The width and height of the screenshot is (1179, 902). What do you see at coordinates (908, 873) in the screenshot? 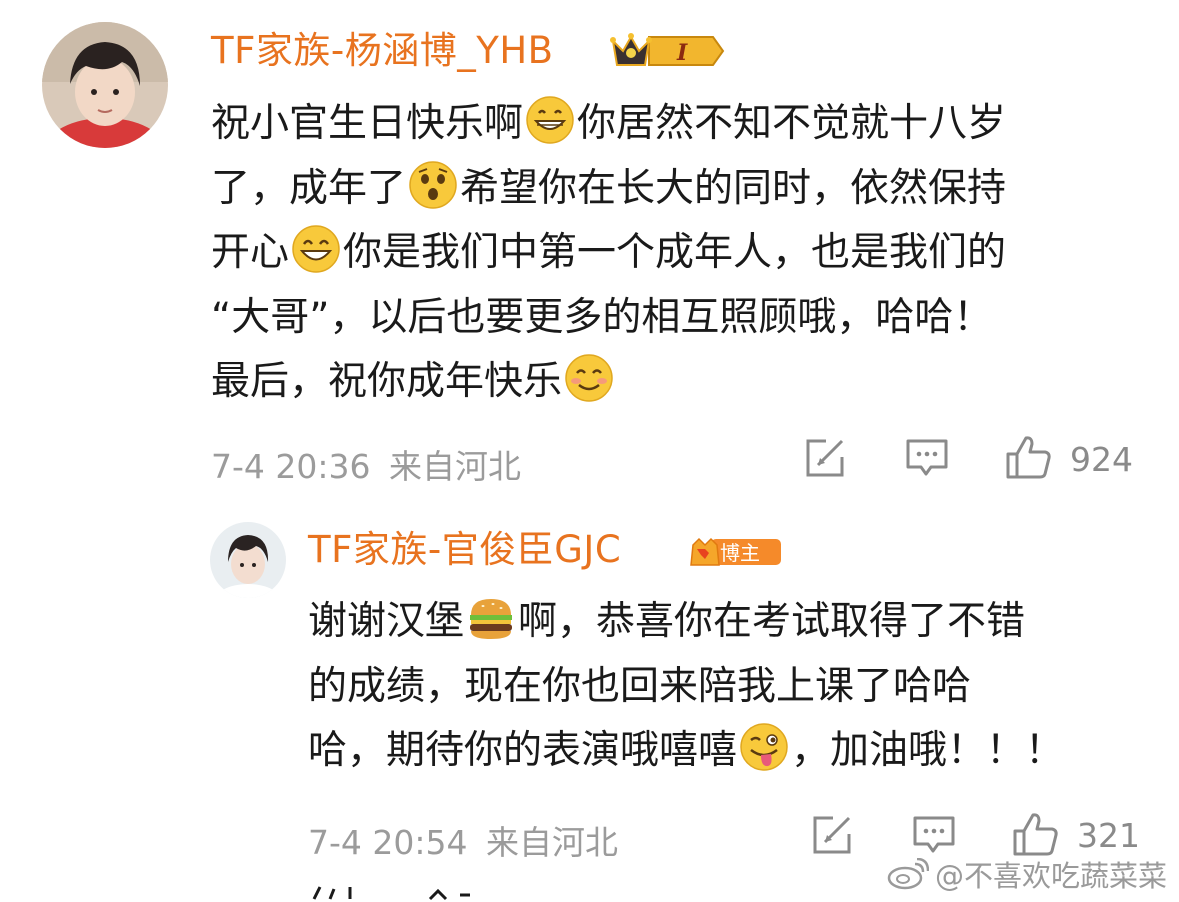
I see `weibo-logo-icon` at bounding box center [908, 873].